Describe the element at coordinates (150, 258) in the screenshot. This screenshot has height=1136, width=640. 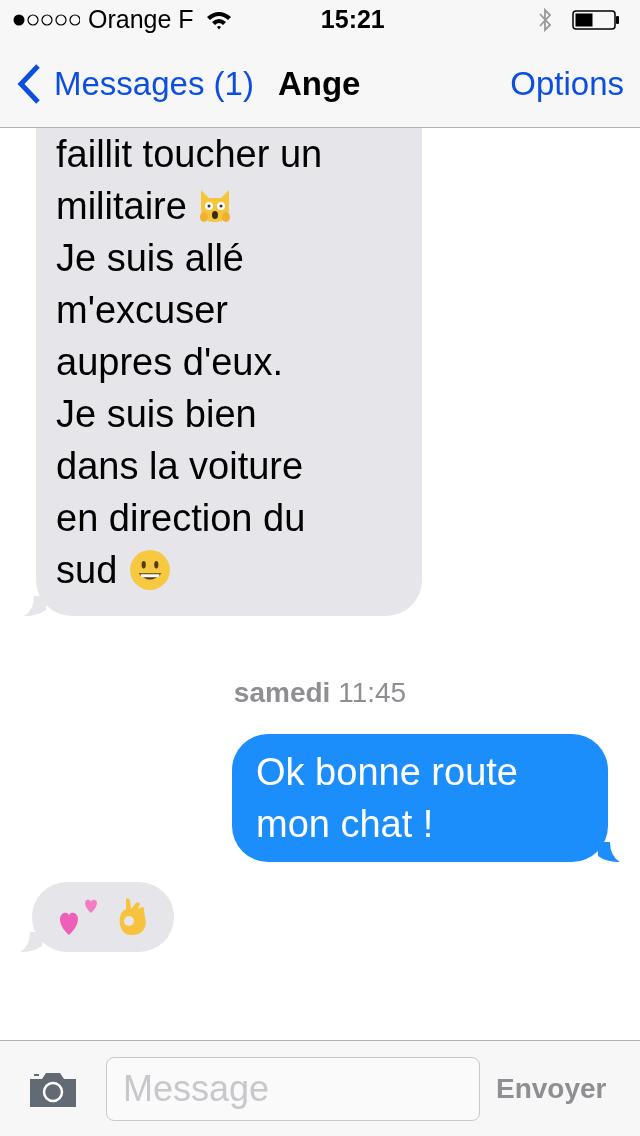
I see `message-line: Je suis allé` at that location.